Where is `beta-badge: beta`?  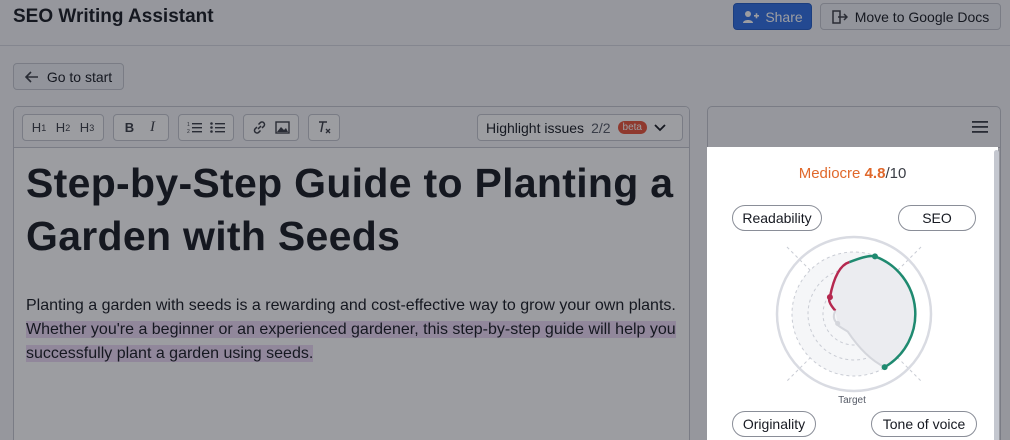
beta-badge: beta is located at coordinates (632, 127).